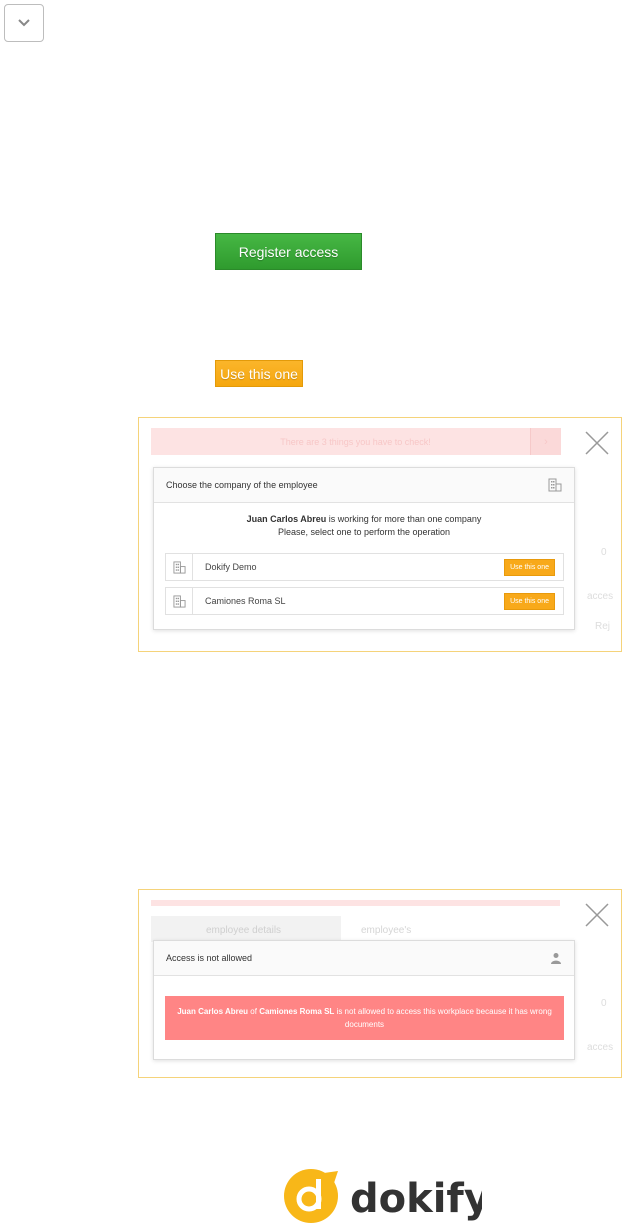 The height and width of the screenshot is (1230, 622). I want to click on company-name: Dokify Demo, so click(231, 567).